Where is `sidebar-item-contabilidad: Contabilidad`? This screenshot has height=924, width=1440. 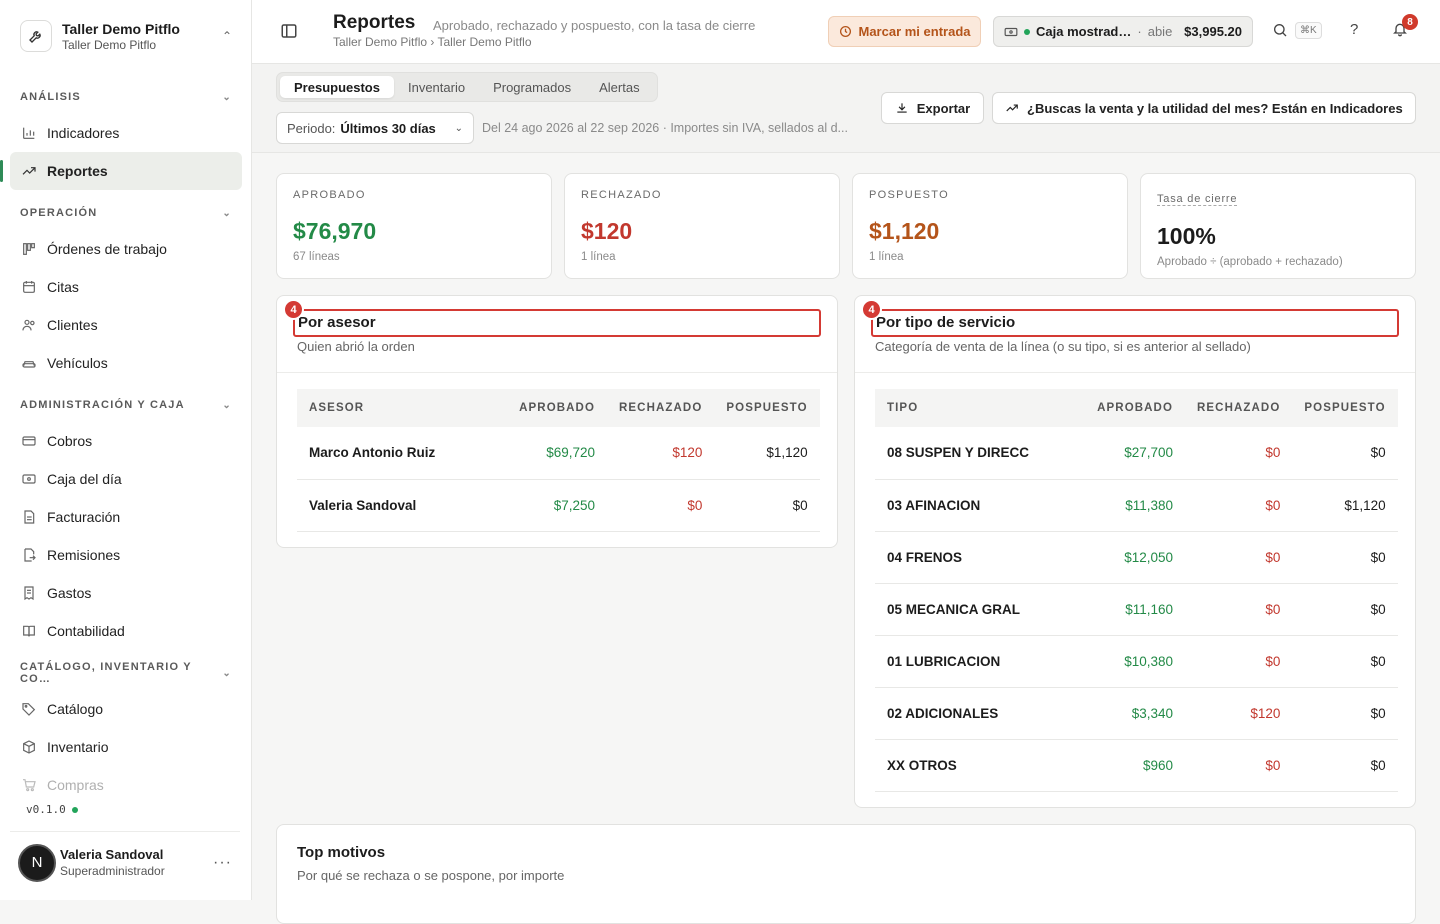 sidebar-item-contabilidad: Contabilidad is located at coordinates (126, 631).